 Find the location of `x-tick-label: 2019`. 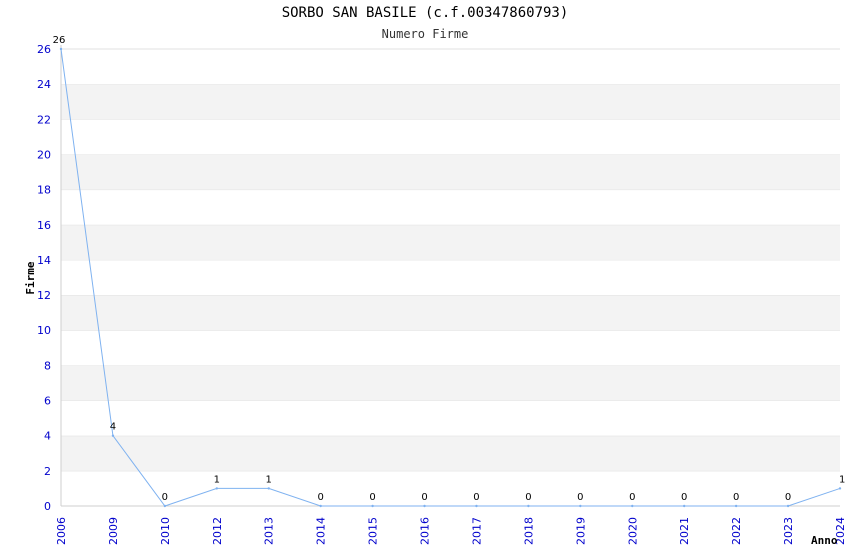

x-tick-label: 2019 is located at coordinates (580, 531).